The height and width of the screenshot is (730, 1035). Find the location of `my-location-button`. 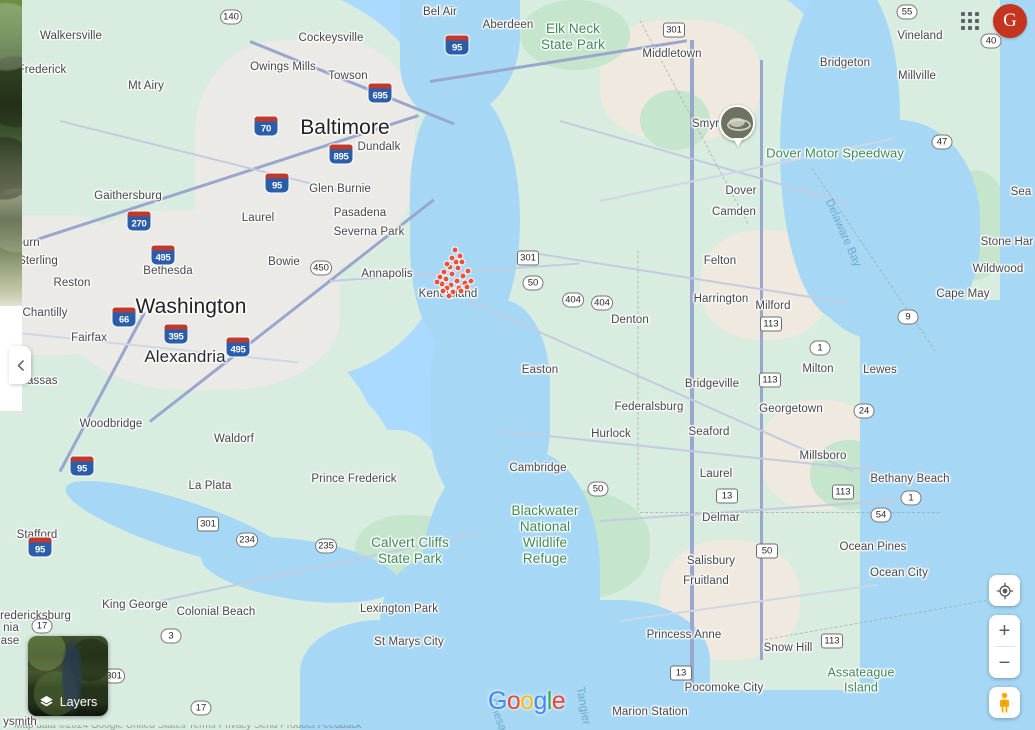

my-location-button is located at coordinates (1004, 590).